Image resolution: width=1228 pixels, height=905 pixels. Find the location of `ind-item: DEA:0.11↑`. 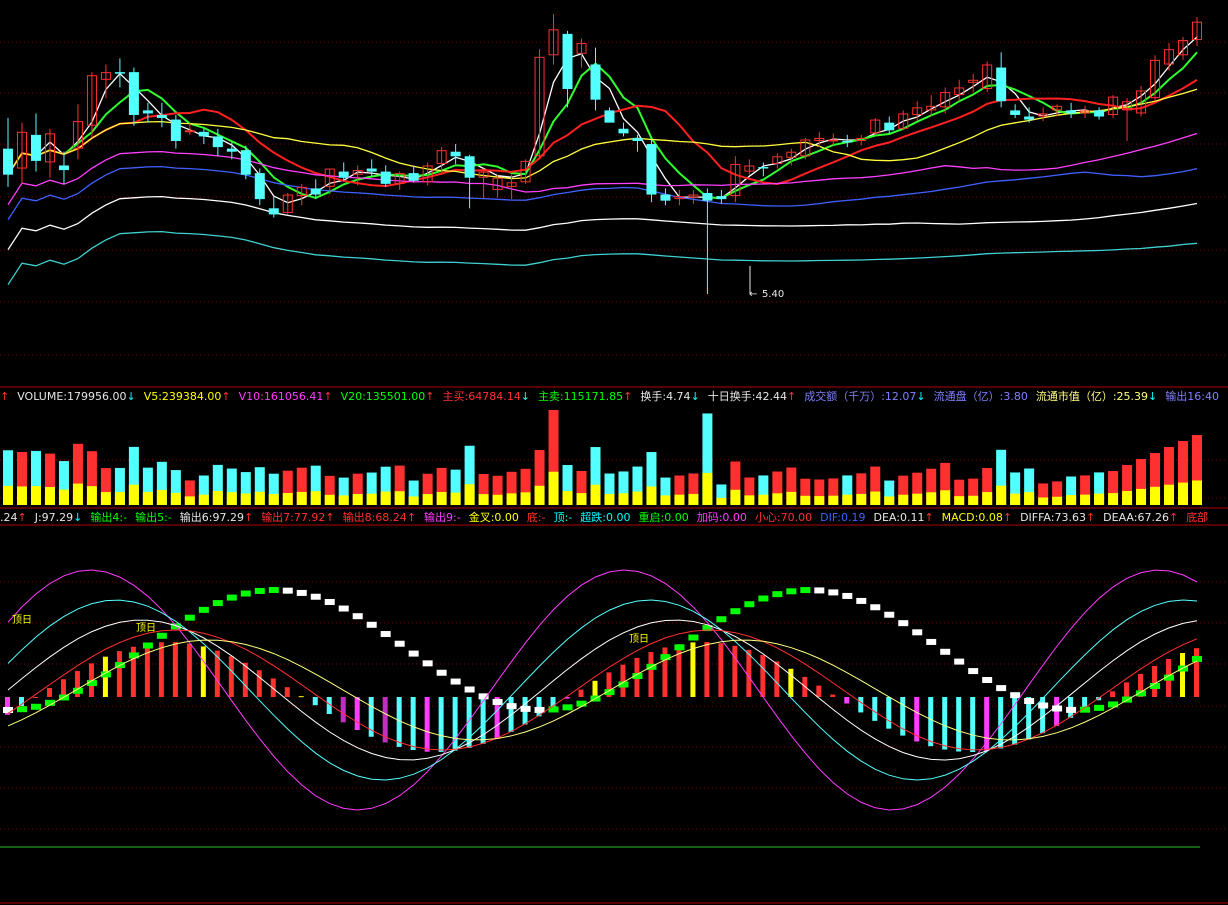

ind-item: DEA:0.11↑ is located at coordinates (904, 517).